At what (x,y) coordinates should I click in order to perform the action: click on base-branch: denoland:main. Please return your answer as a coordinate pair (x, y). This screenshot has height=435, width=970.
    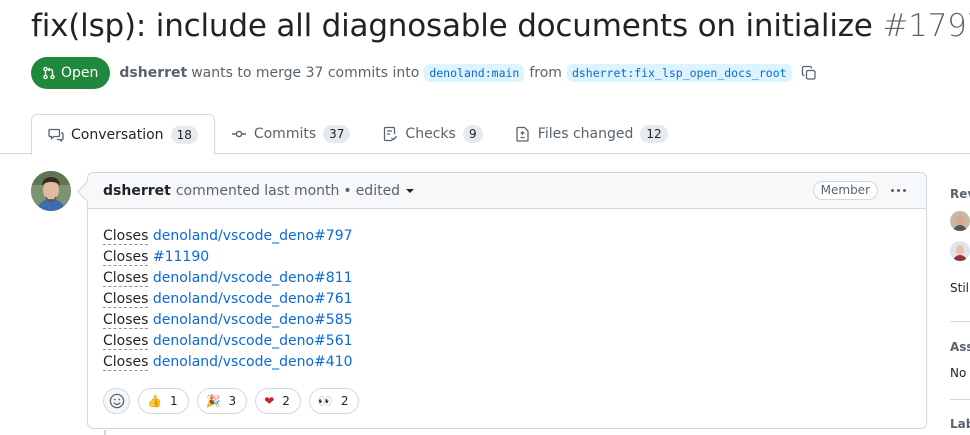
    Looking at the image, I should click on (474, 73).